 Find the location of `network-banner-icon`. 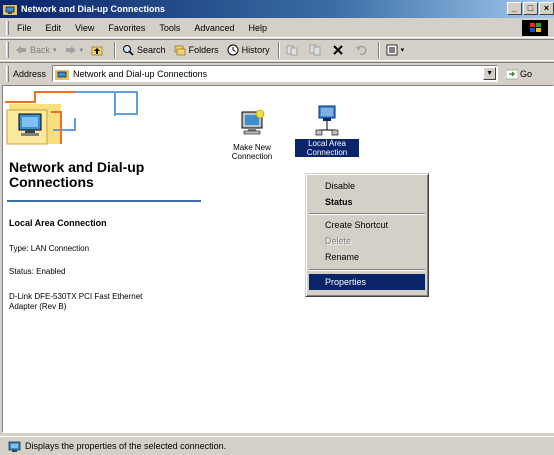

network-banner-icon is located at coordinates (75, 119).